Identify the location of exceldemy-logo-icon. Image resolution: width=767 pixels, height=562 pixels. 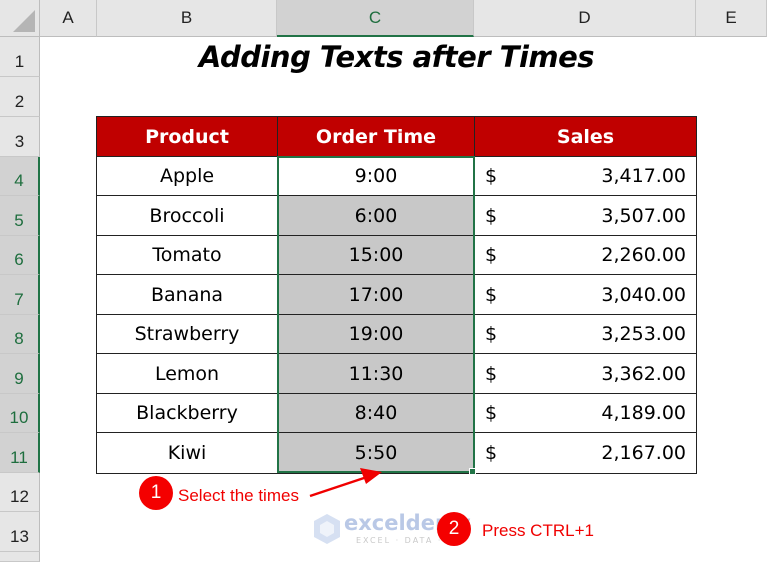
(327, 529).